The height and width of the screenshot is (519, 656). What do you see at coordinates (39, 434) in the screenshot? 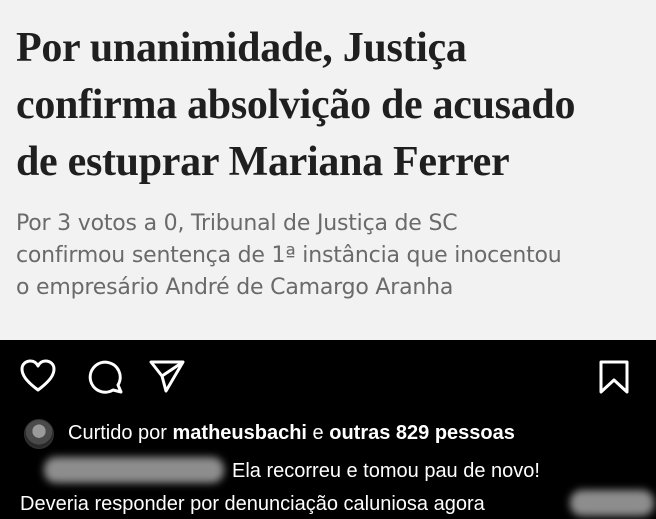
I see `avatar` at bounding box center [39, 434].